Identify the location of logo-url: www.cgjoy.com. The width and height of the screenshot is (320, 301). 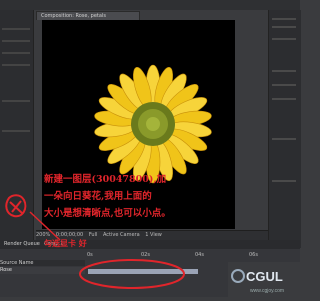
(267, 291).